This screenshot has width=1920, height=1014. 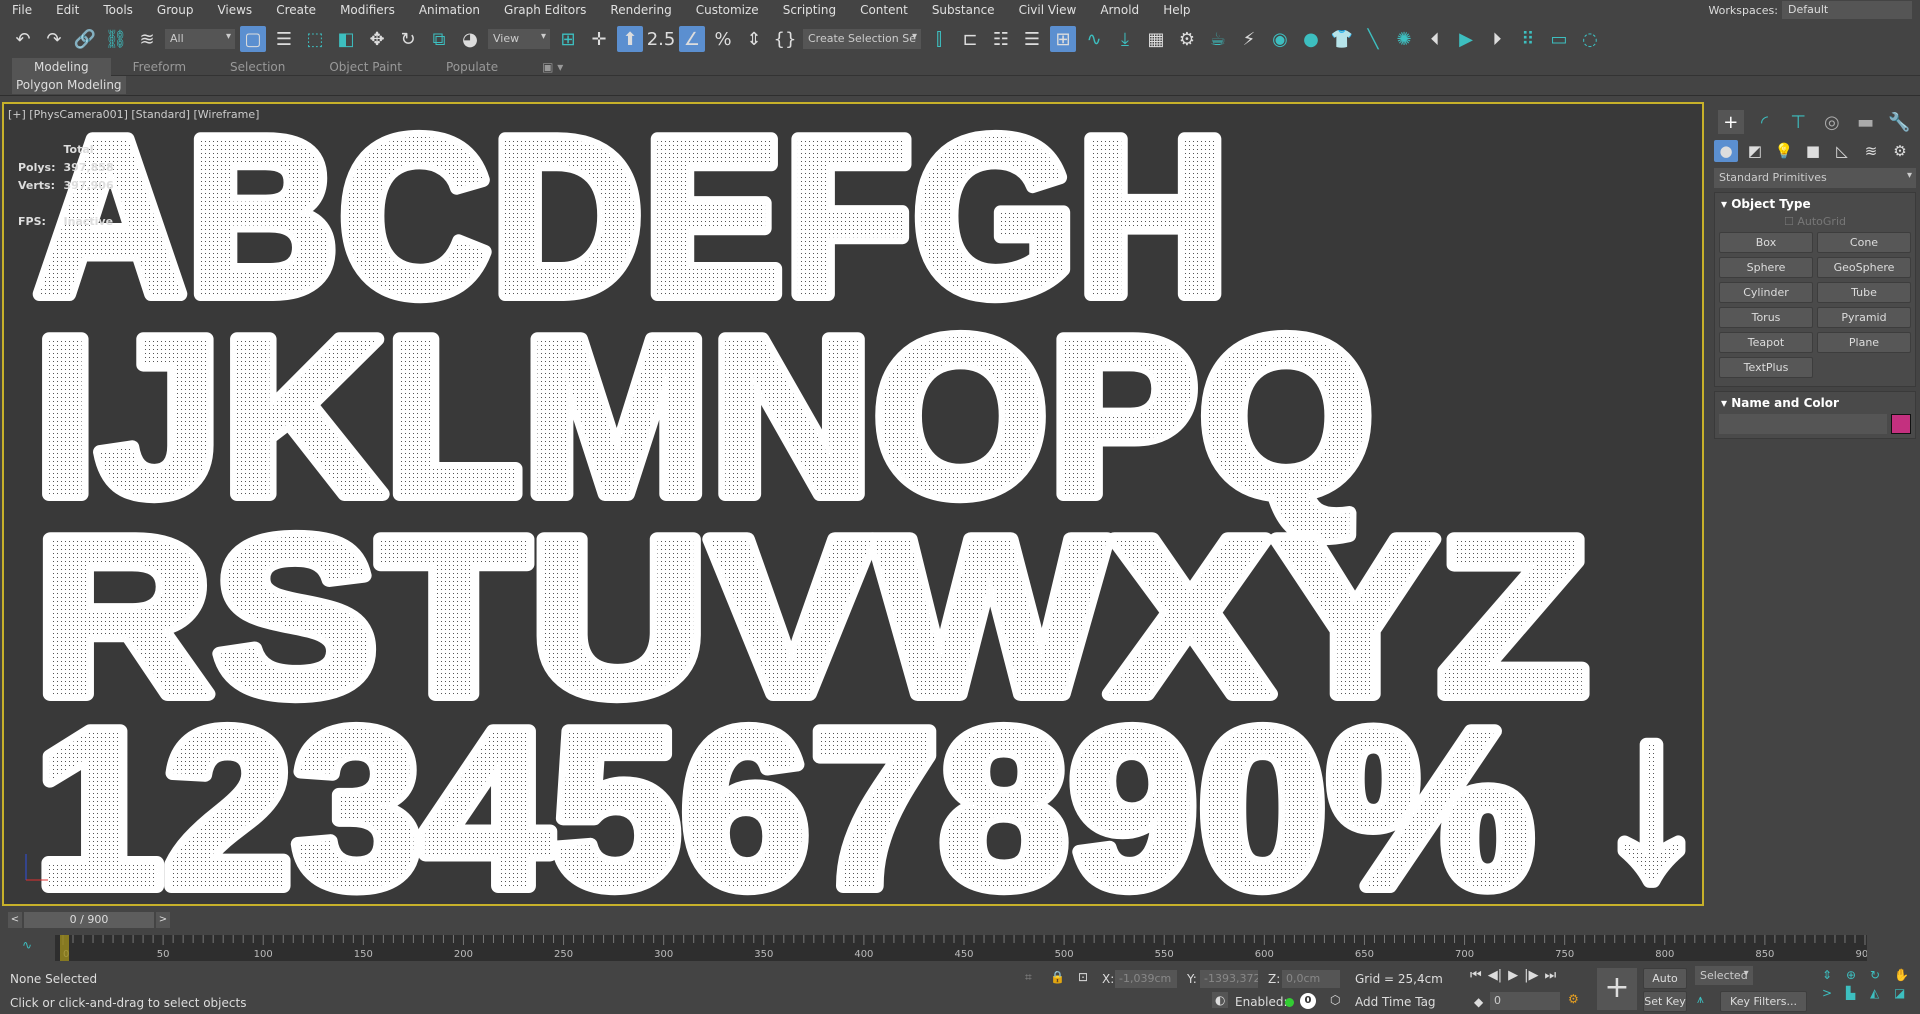 I want to click on arnold-ipr-icon: ⏵, so click(x=1497, y=39).